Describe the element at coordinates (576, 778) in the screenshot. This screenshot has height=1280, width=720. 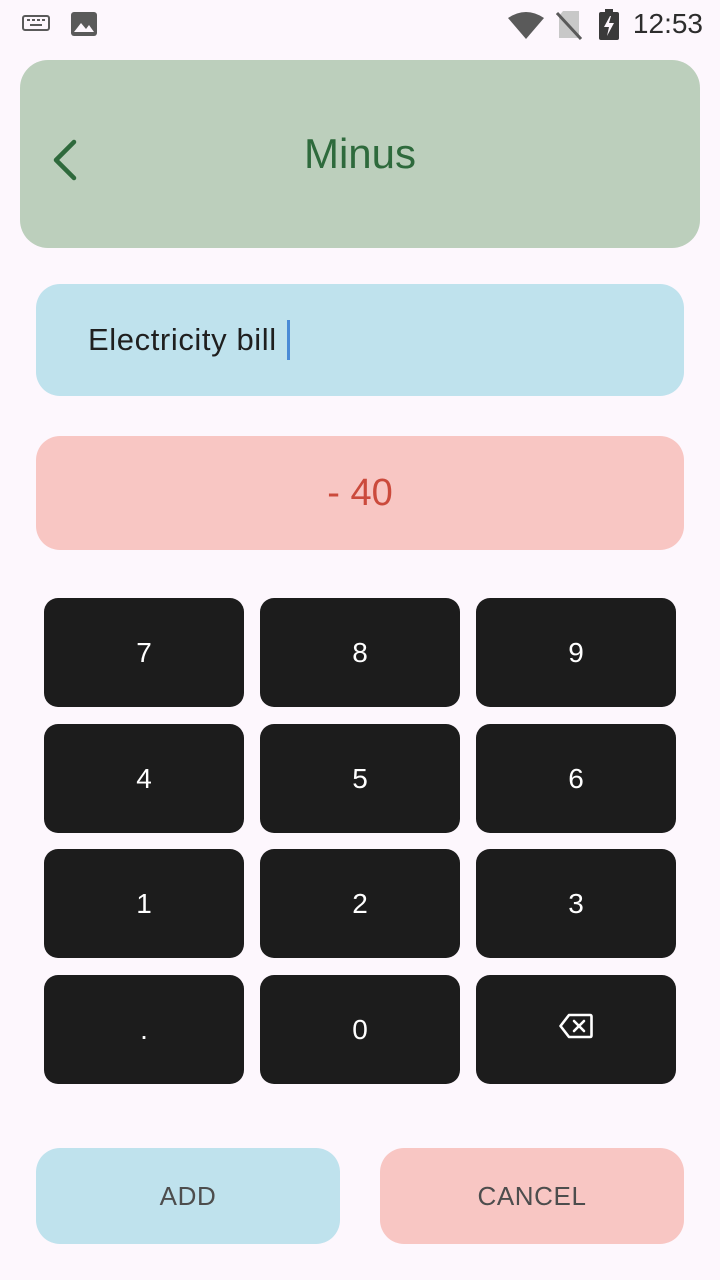
I see `key-6: 6` at that location.